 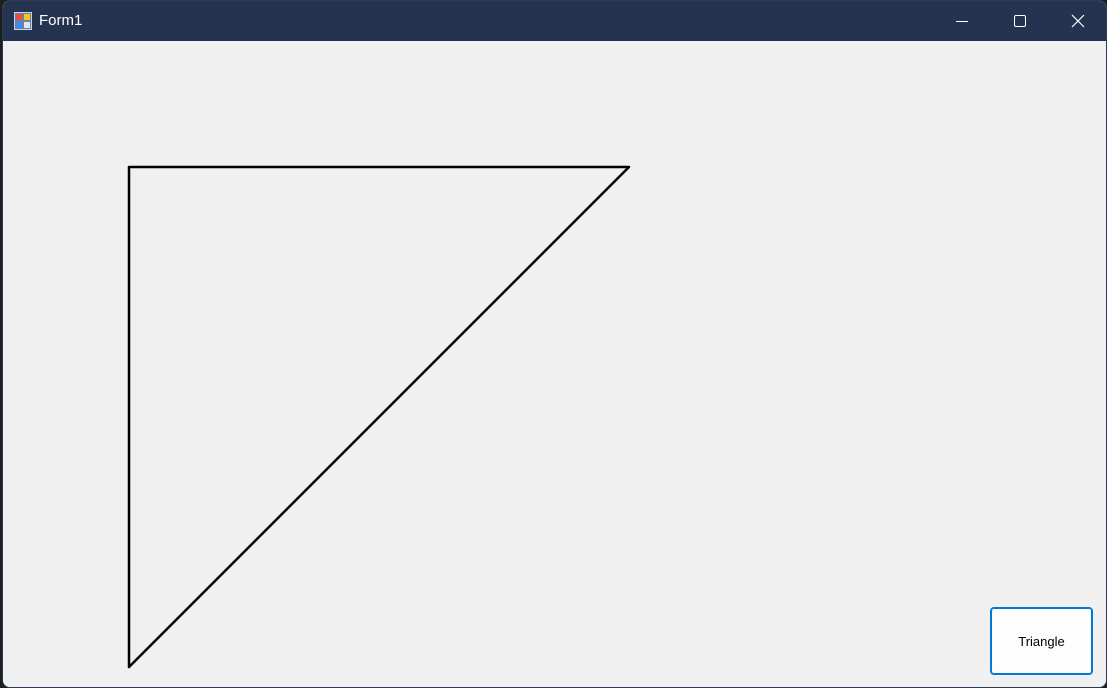 I want to click on title-bar: Form1, so click(x=554, y=21).